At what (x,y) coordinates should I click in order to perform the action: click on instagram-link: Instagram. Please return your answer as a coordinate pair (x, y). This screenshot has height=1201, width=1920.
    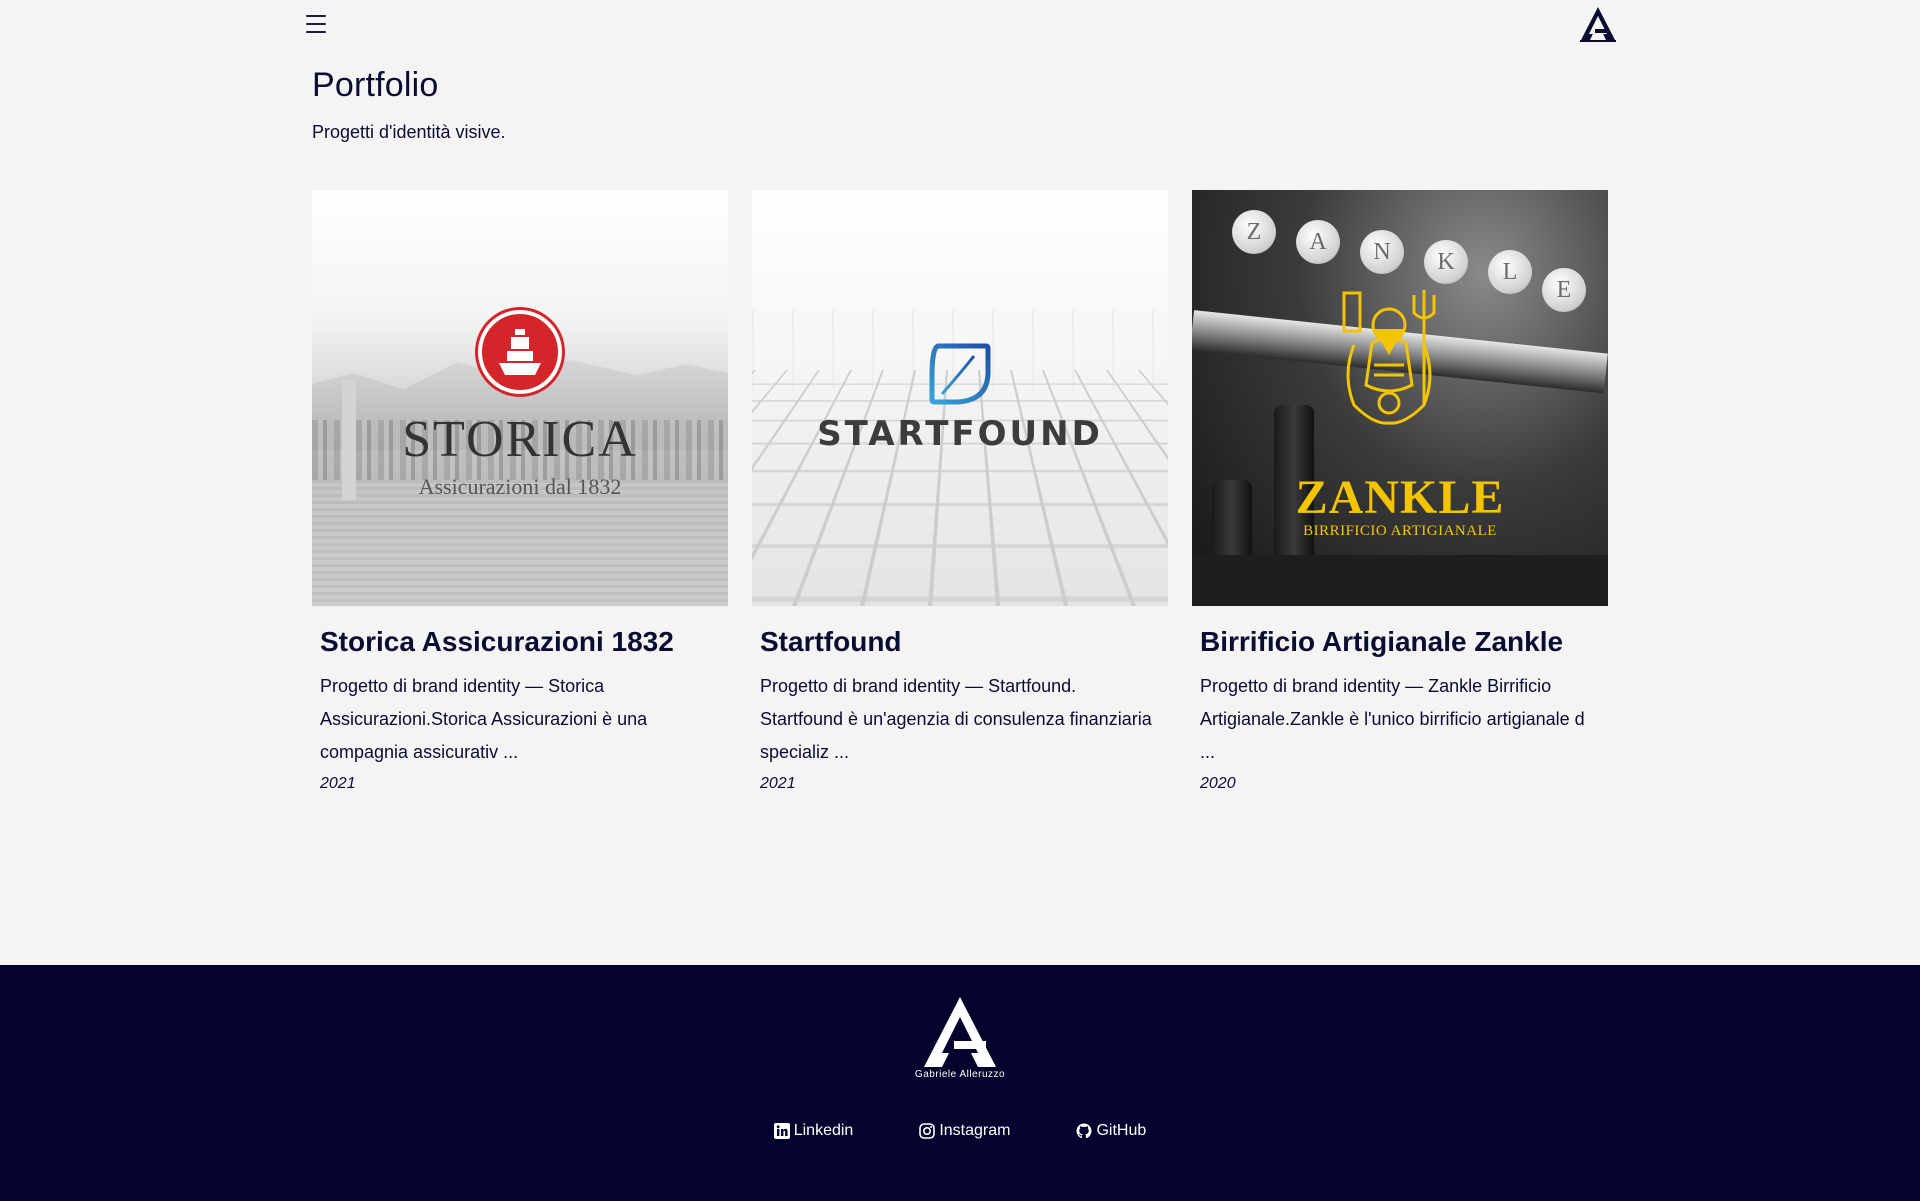
    Looking at the image, I should click on (964, 1131).